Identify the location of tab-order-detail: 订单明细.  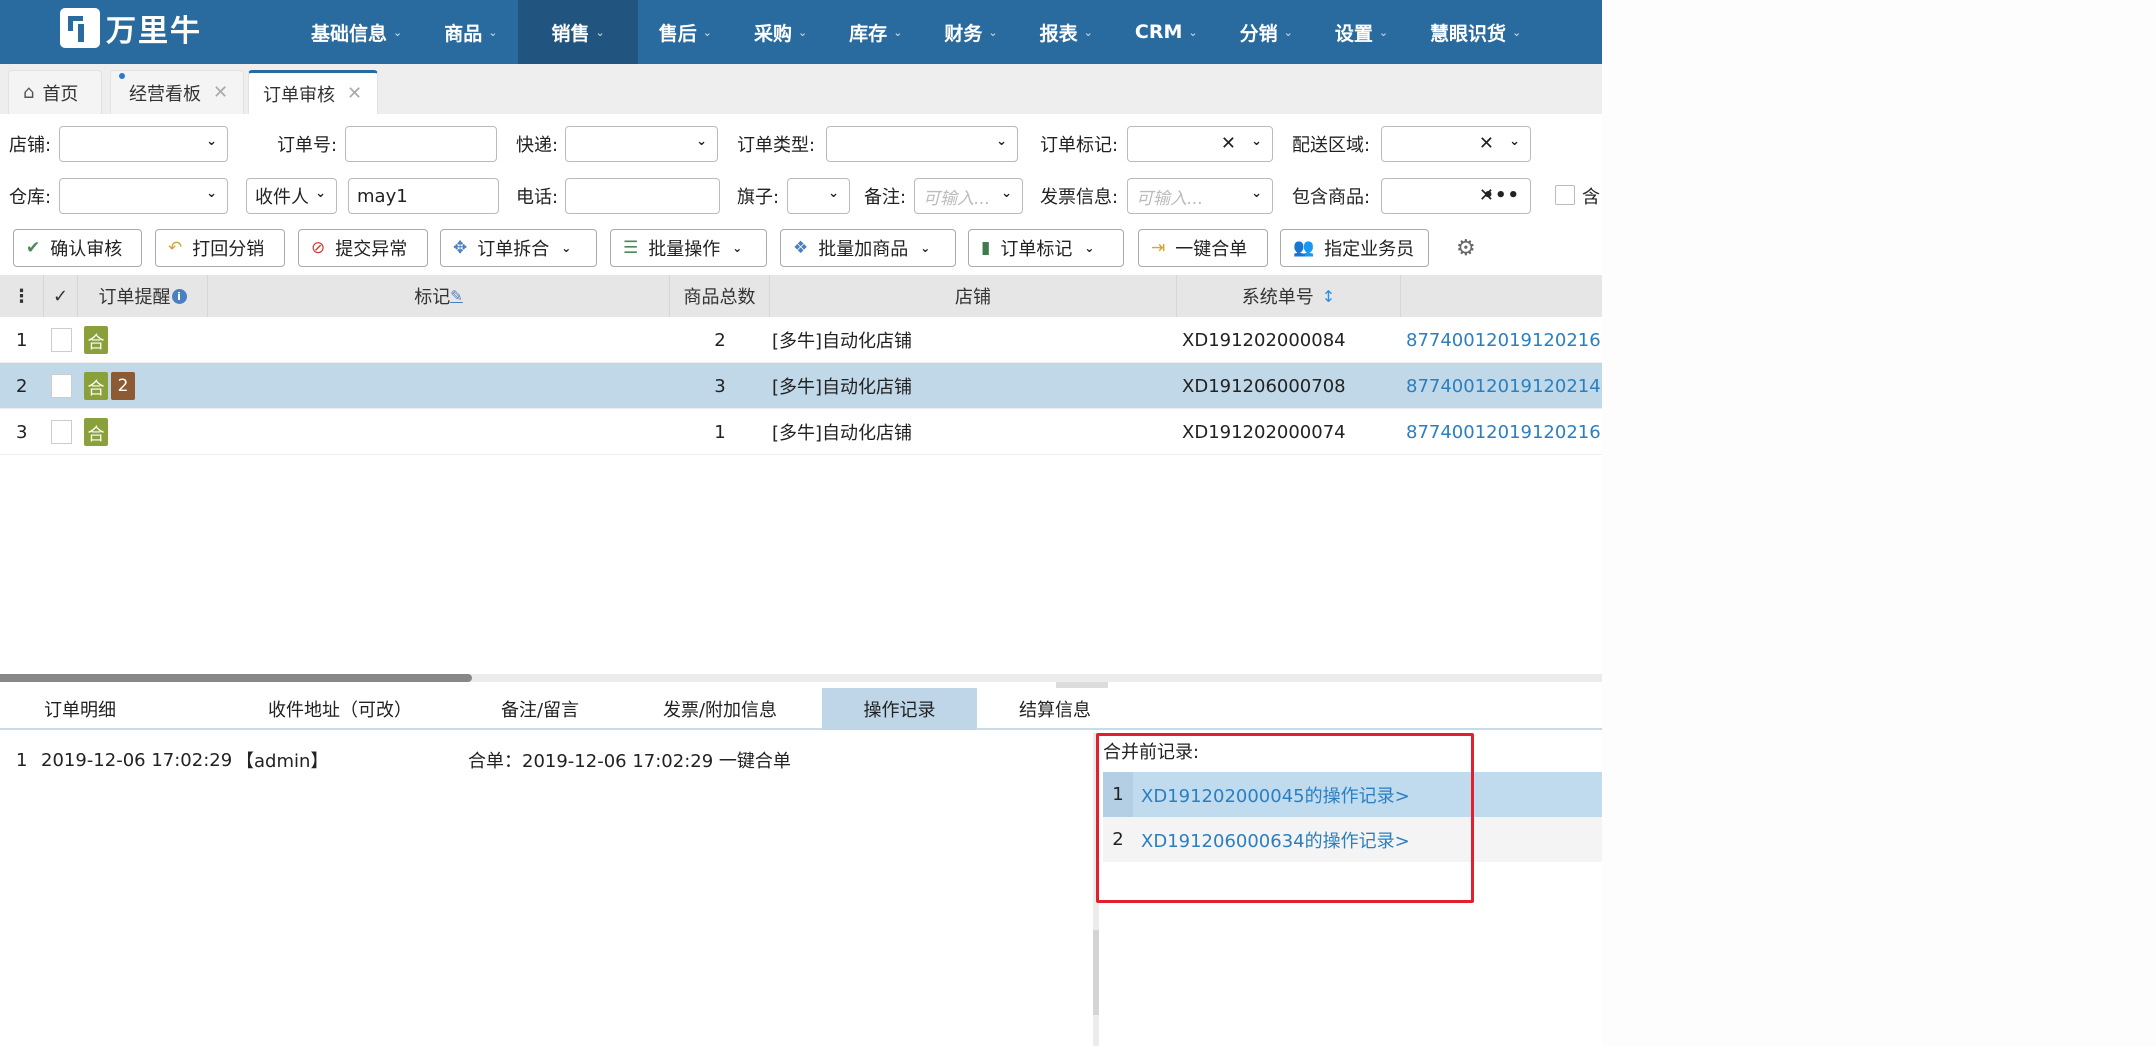
(80, 709).